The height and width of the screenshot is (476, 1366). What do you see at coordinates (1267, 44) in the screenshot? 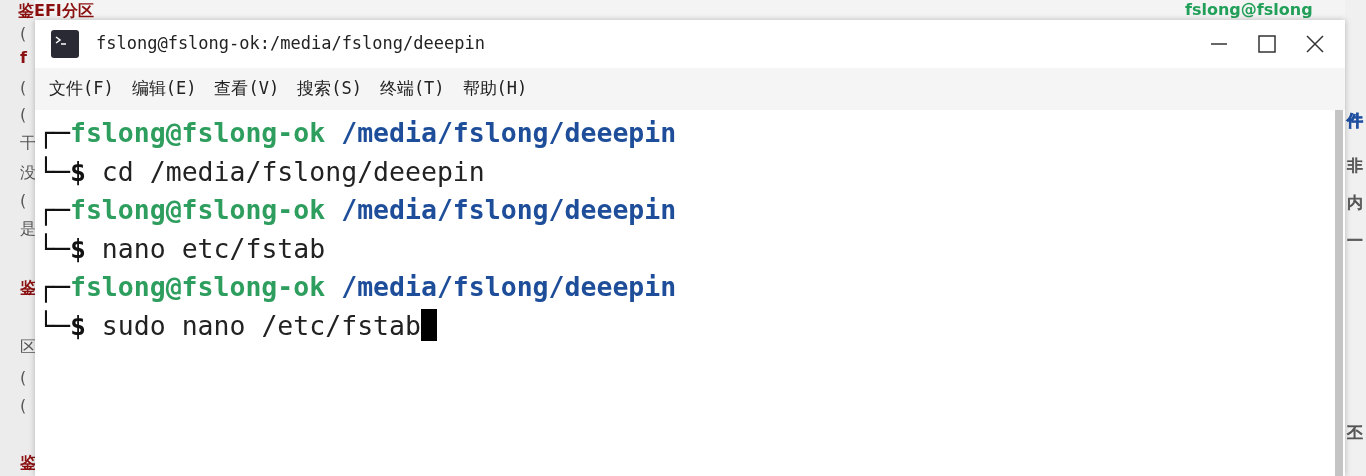
I see `maximize-icon` at bounding box center [1267, 44].